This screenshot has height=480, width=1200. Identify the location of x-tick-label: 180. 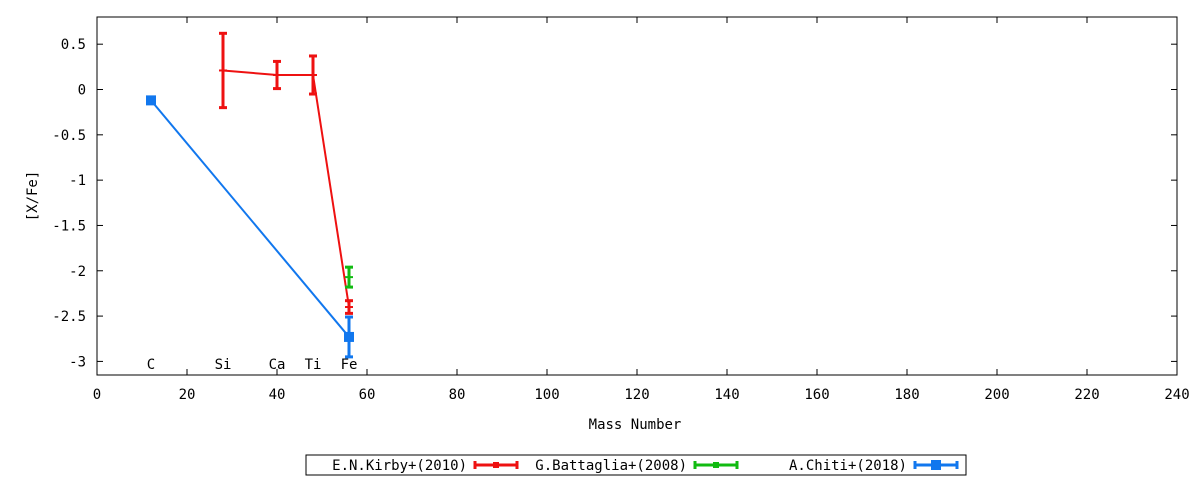
(906, 395).